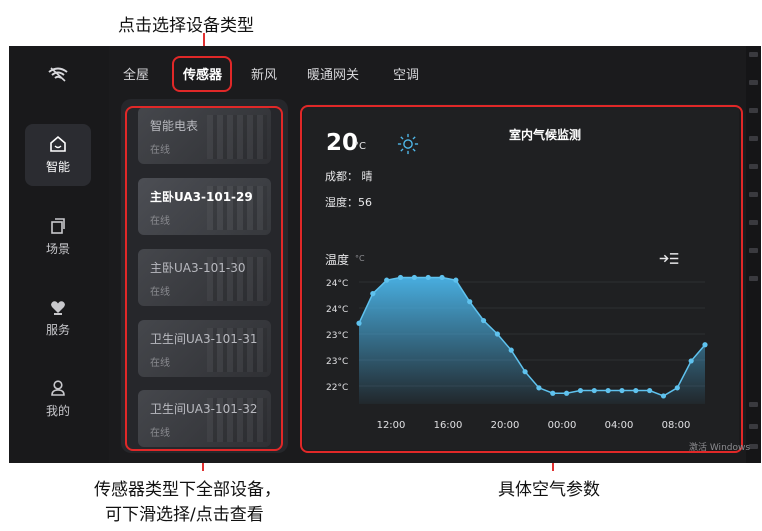  What do you see at coordinates (58, 318) in the screenshot?
I see `sidebar-item-service: 服务` at bounding box center [58, 318].